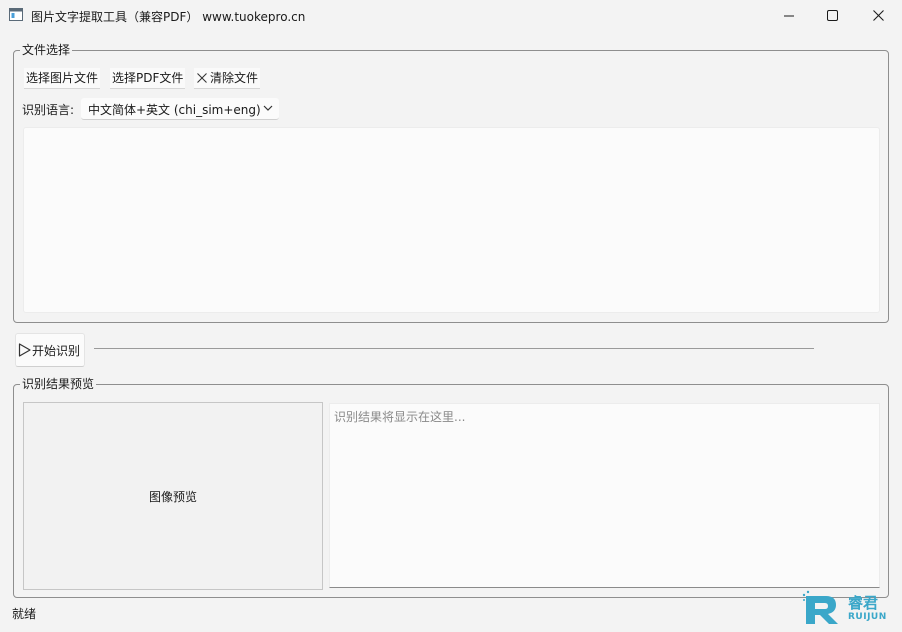 The image size is (902, 632). Describe the element at coordinates (168, 17) in the screenshot. I see `window-title: 图片文字提取工具（兼容PDF） www.tuokepro.cn` at that location.